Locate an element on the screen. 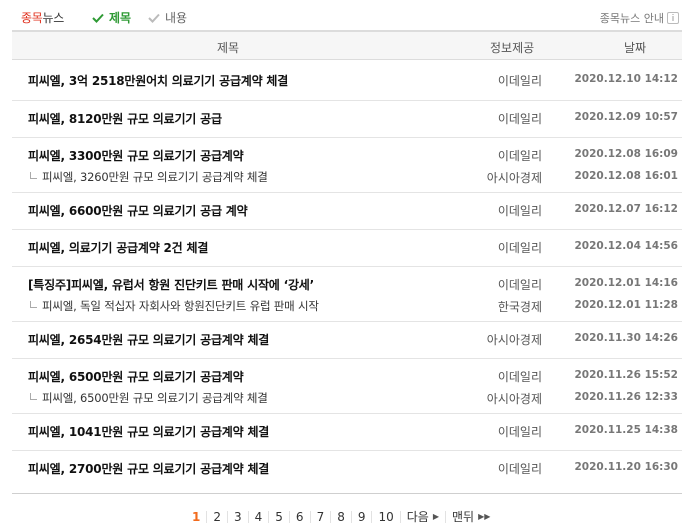 Image resolution: width=694 pixels, height=532 pixels. page-link-2: 2 is located at coordinates (216, 517).